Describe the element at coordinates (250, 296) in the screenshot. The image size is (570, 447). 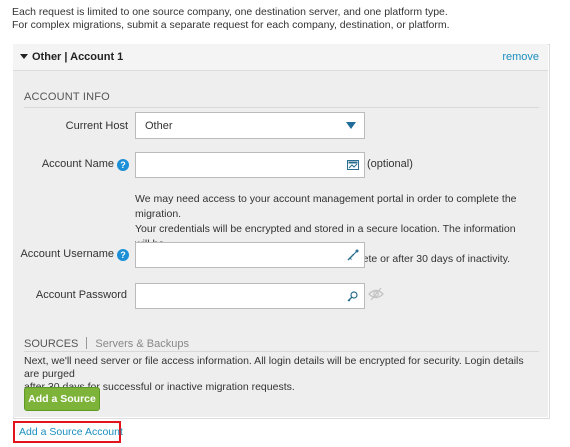
I see `account-password-field` at that location.